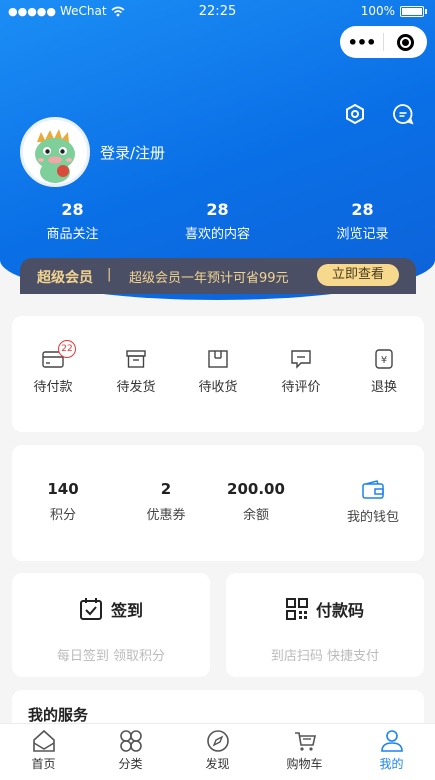  What do you see at coordinates (304, 752) in the screenshot?
I see `tab-cart: 购物车` at bounding box center [304, 752].